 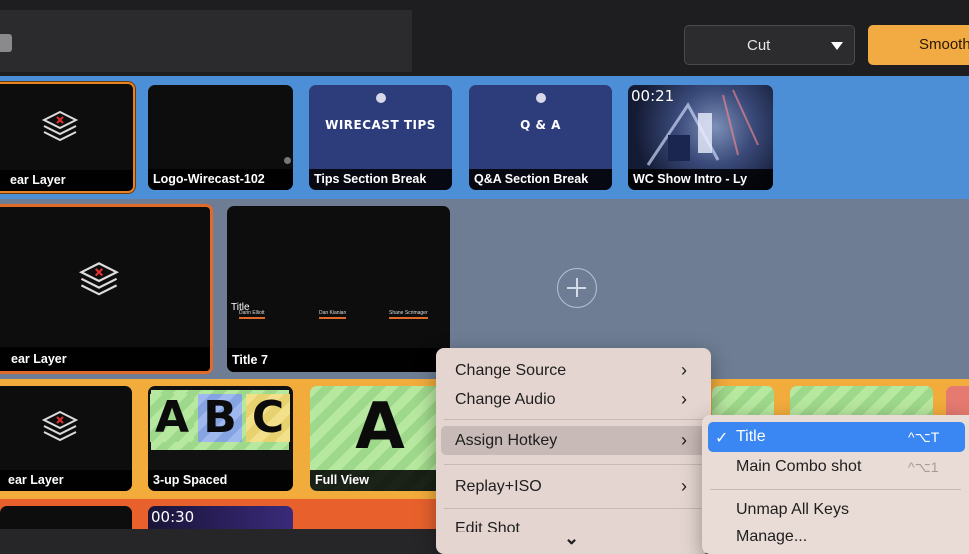 I want to click on chevron-down-icon, so click(x=837, y=46).